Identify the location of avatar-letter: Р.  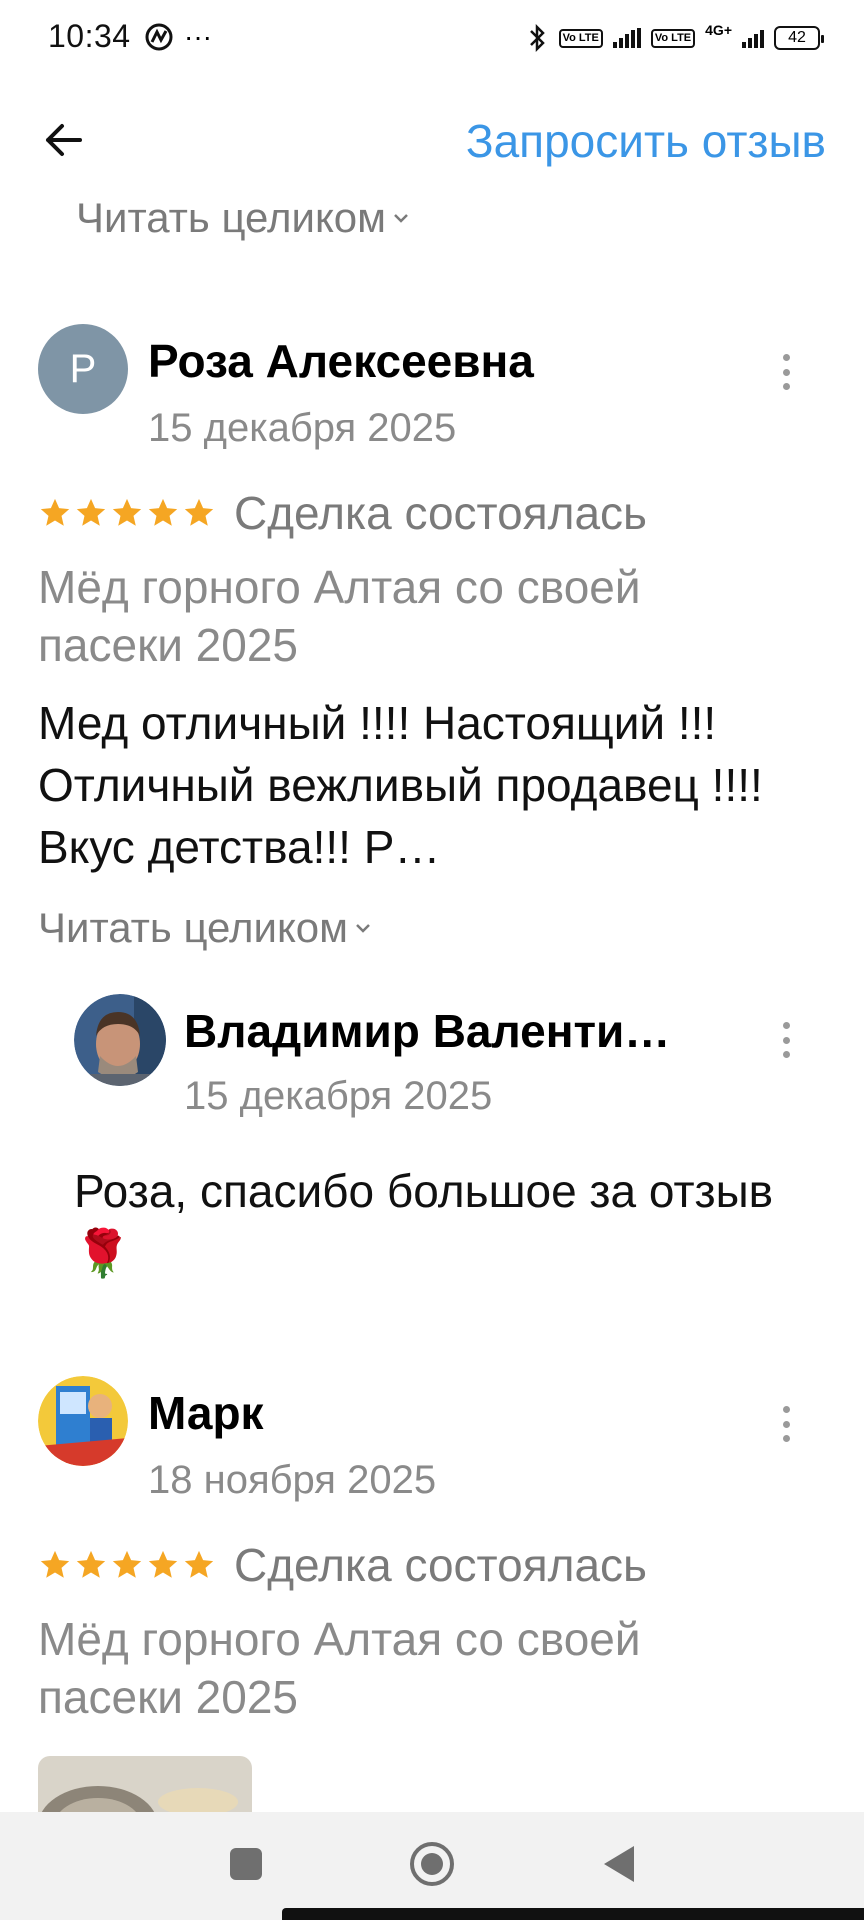
(83, 368).